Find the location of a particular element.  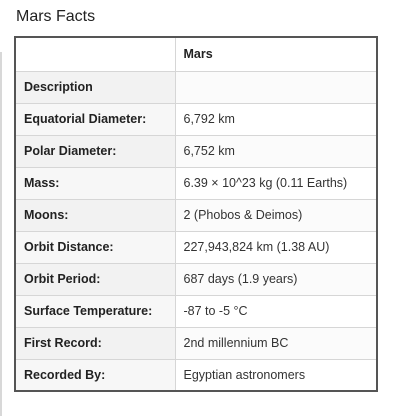

row-value-mass: 6.39 × 10^23 kg (0.11 Earths) is located at coordinates (276, 183).